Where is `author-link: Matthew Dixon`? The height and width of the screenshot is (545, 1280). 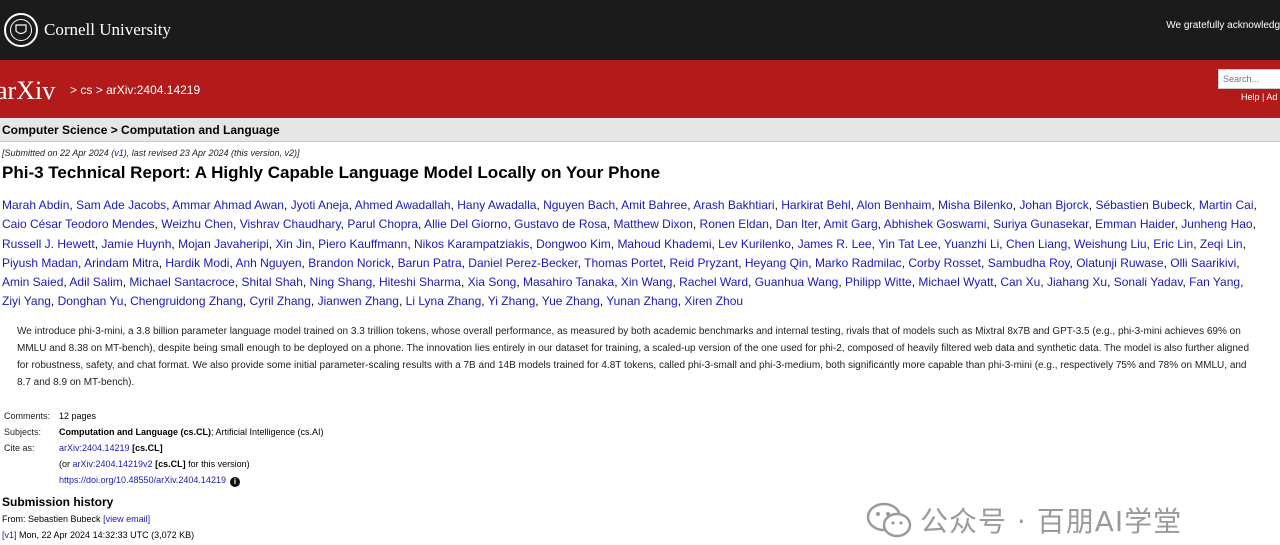 author-link: Matthew Dixon is located at coordinates (653, 224).